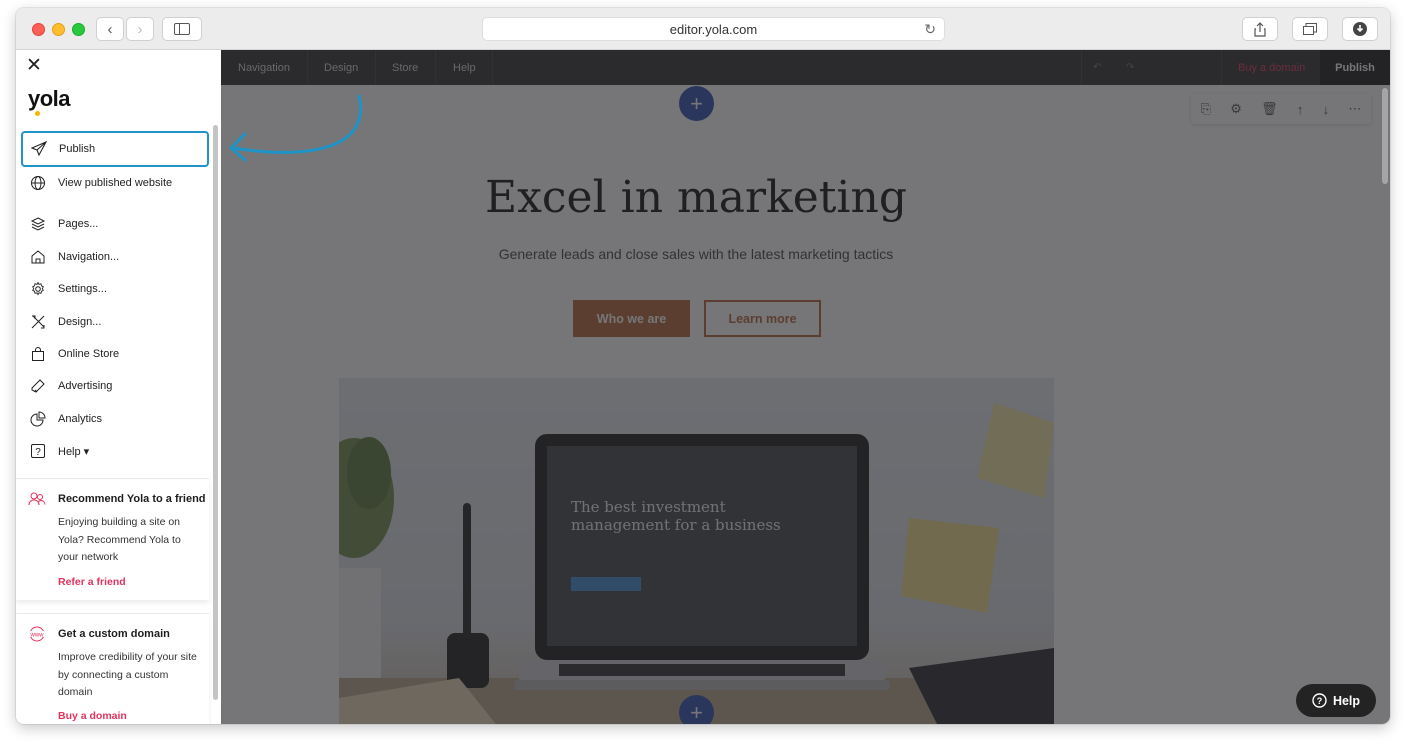  I want to click on close-icon: ✕, so click(34, 65).